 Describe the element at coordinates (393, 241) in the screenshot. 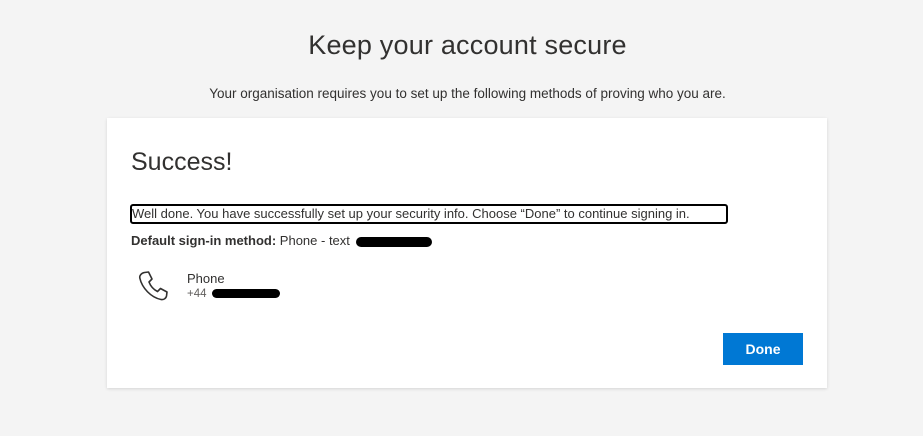

I see `redacted-phone-number` at that location.